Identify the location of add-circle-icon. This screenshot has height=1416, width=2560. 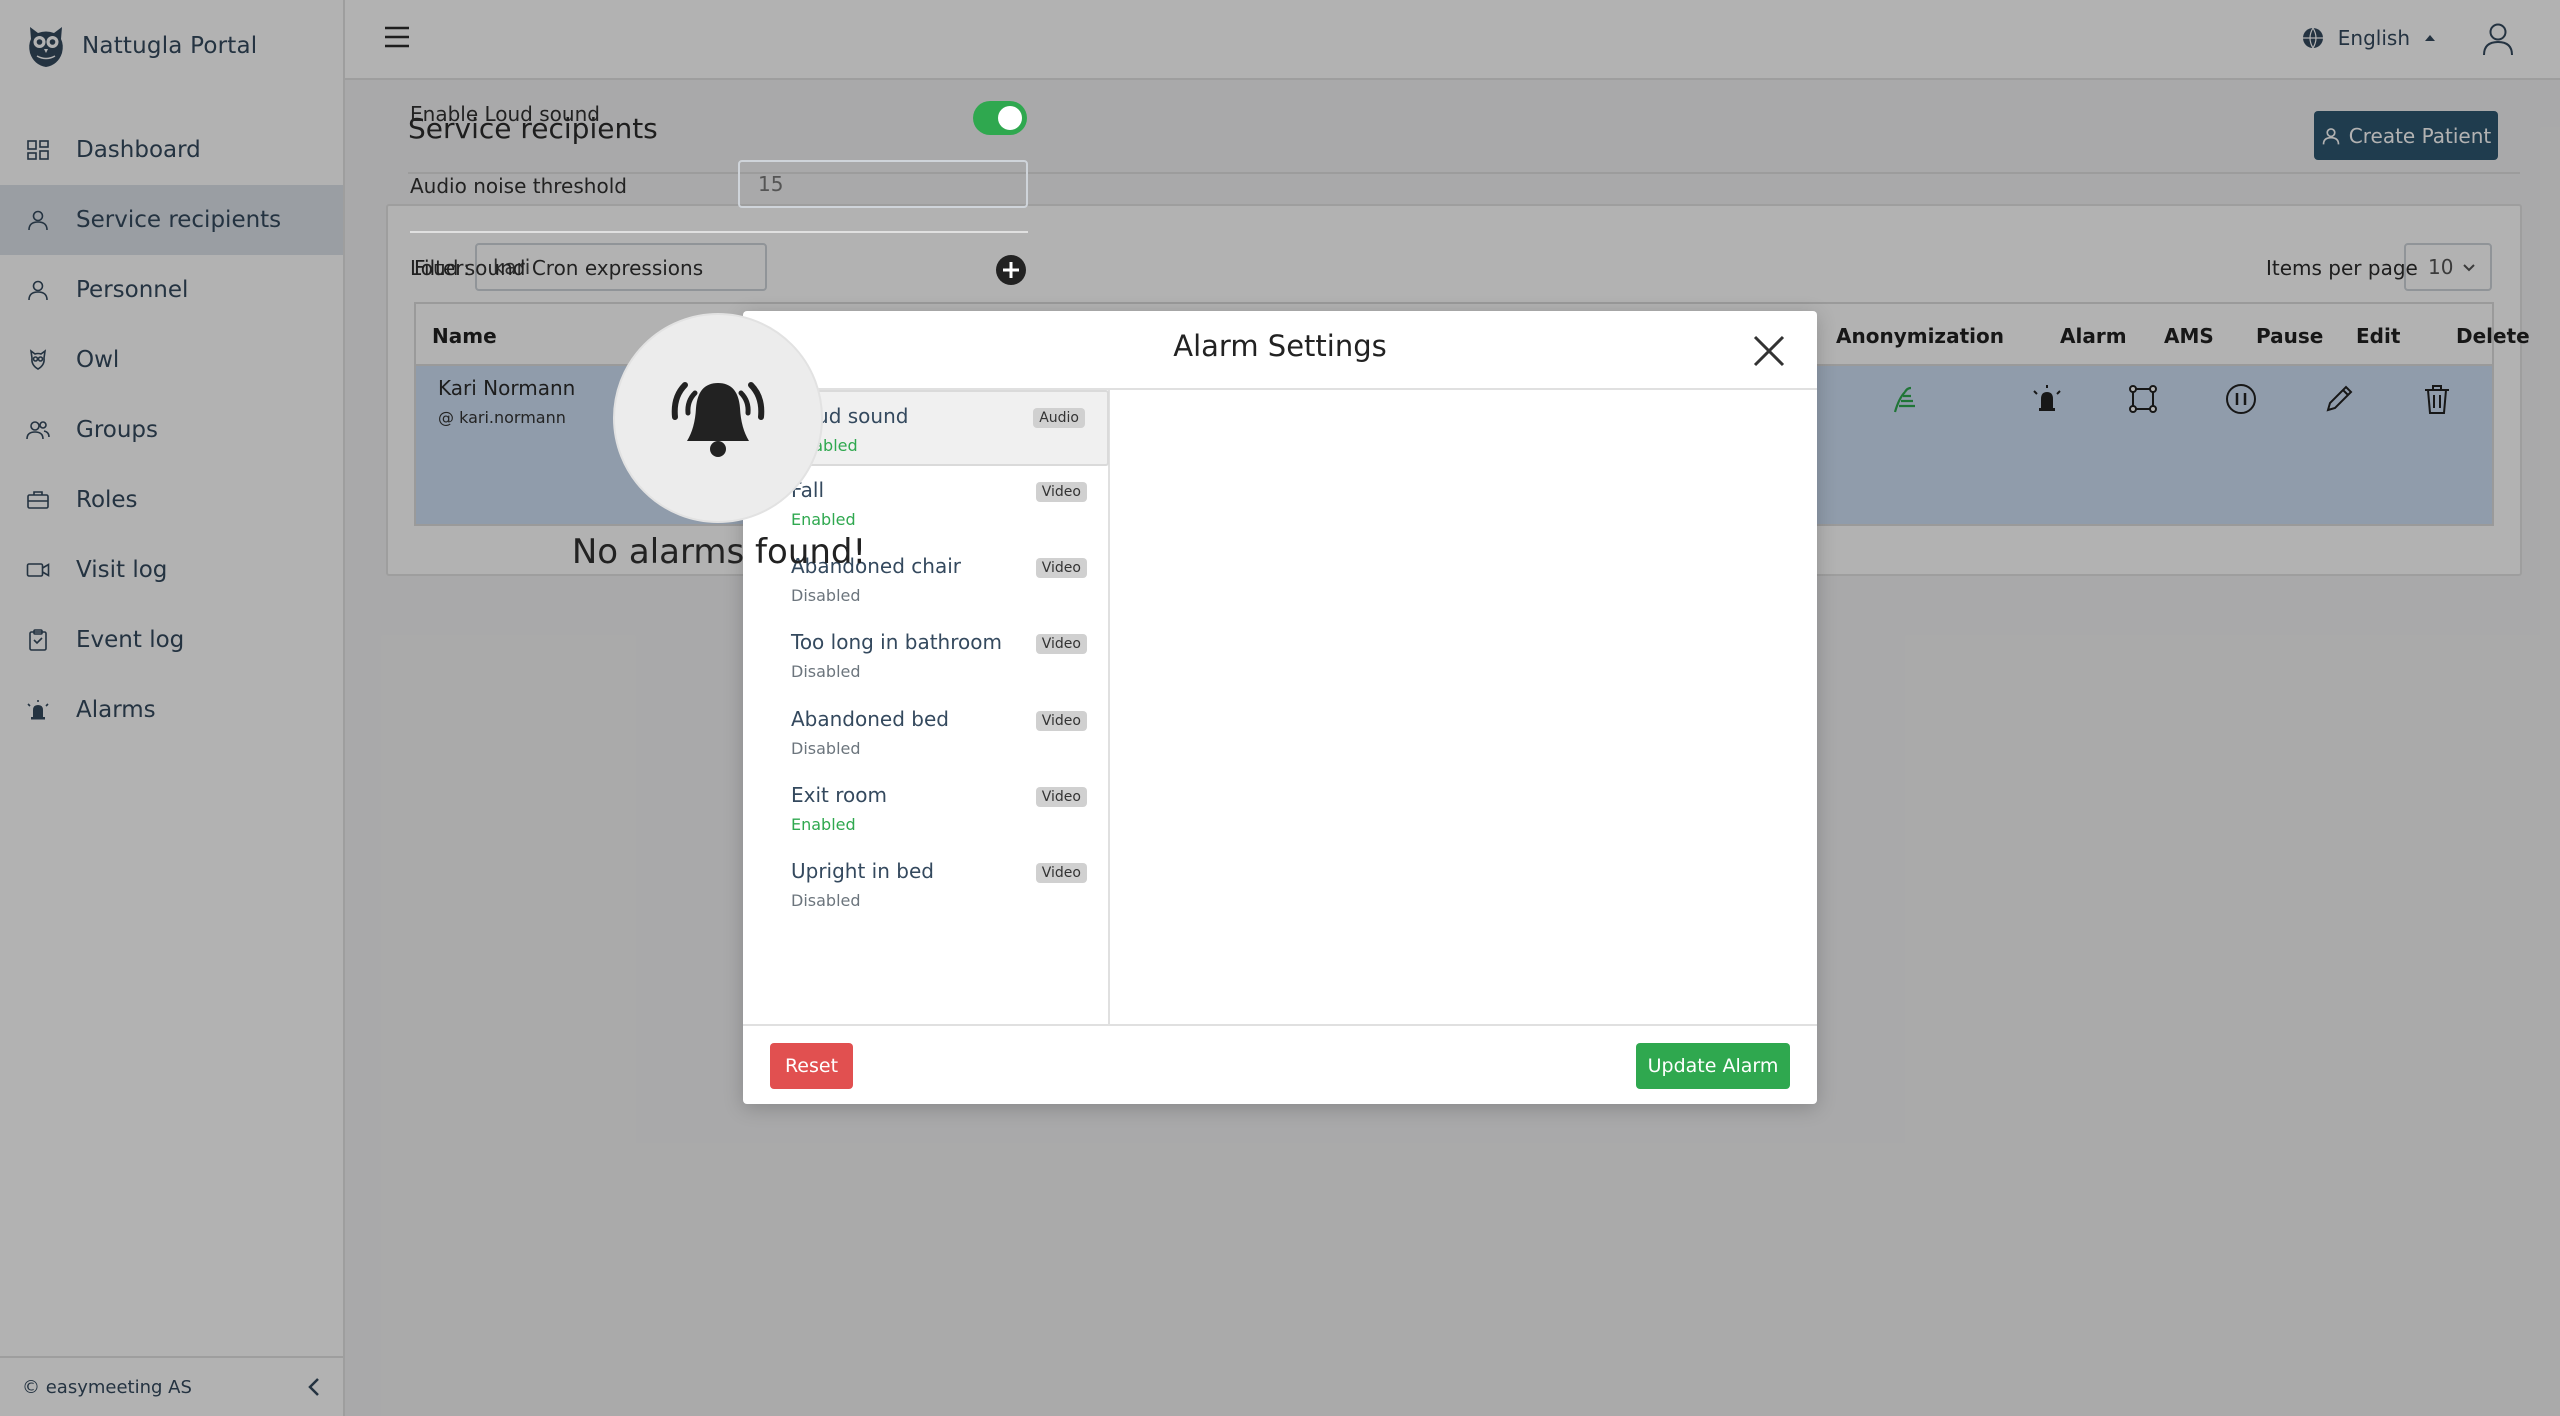
(1011, 270).